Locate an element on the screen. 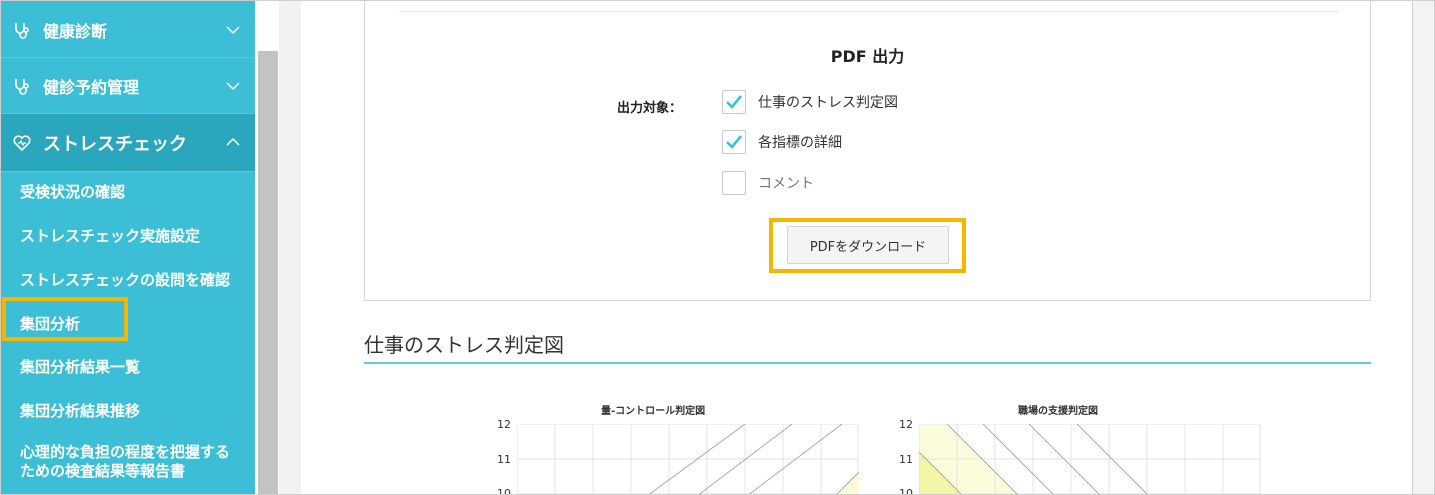 This screenshot has width=1435, height=495. sidebar-scrollbar-thumb is located at coordinates (268, 272).